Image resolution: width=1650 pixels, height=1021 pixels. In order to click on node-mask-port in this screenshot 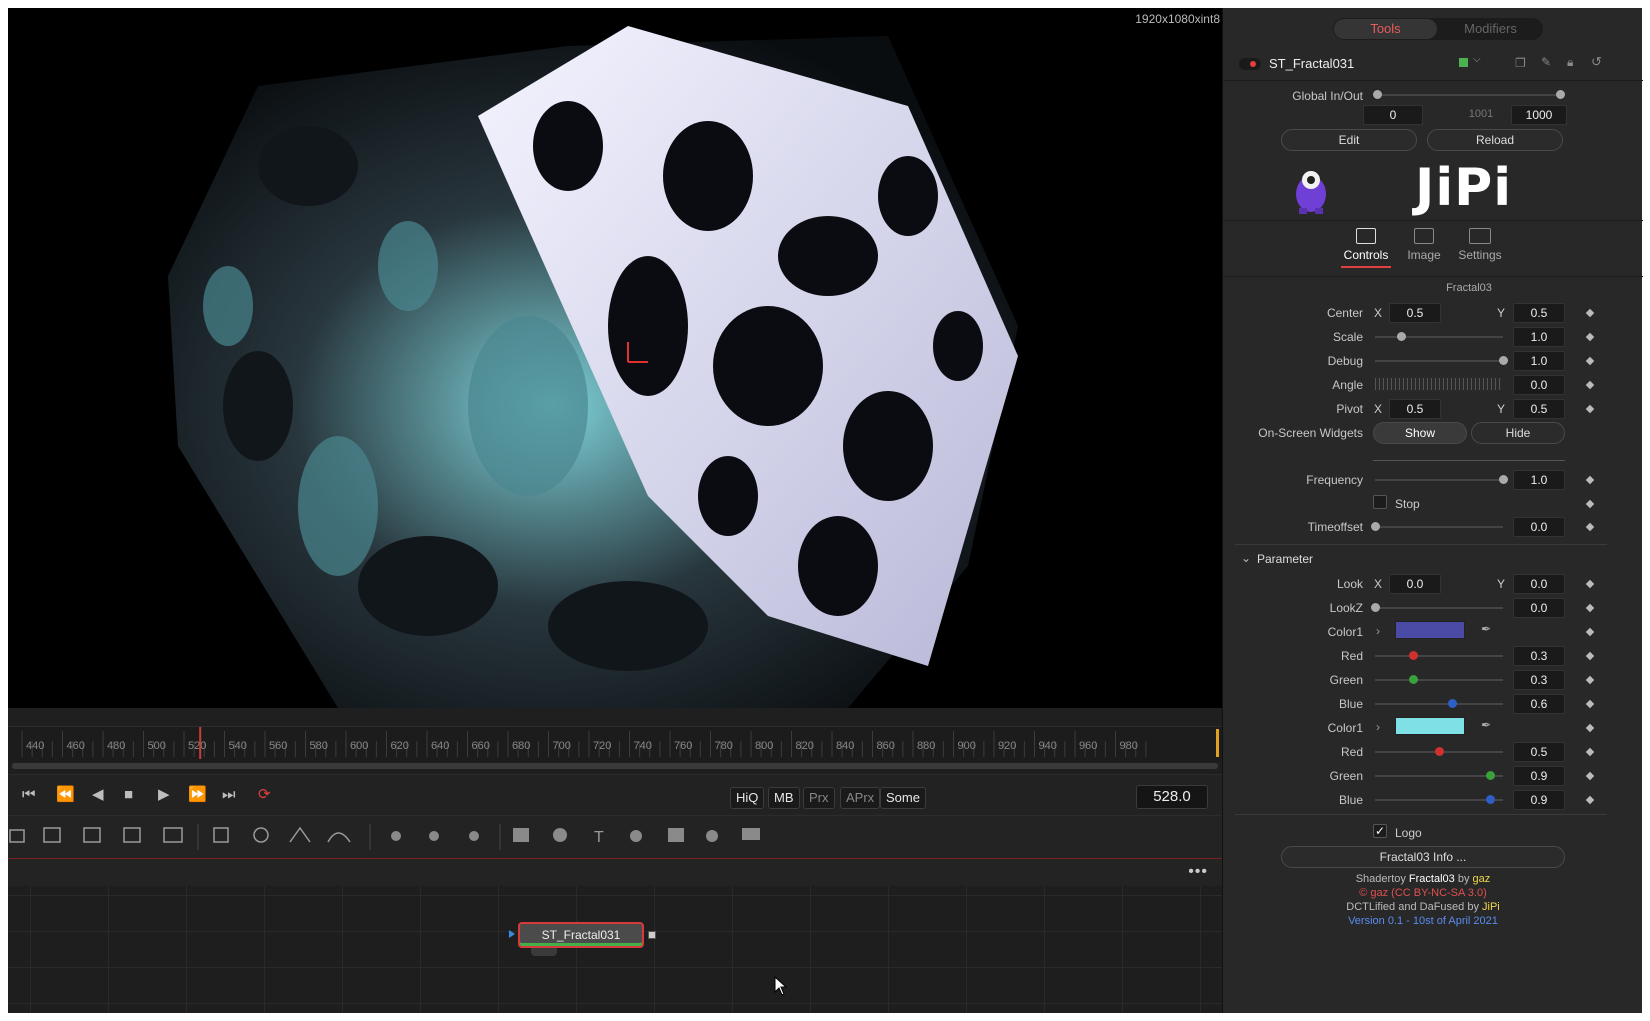, I will do `click(544, 952)`.